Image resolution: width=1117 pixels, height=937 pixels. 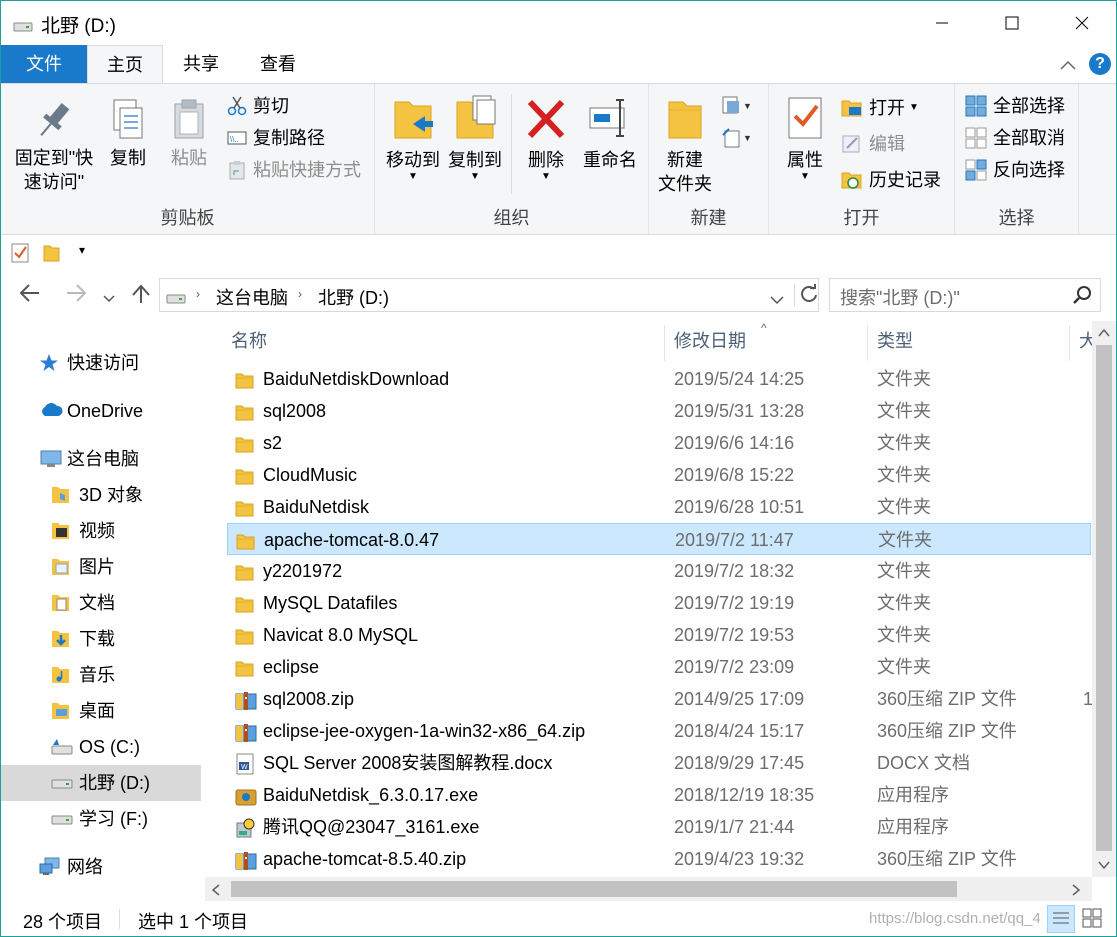 I want to click on vertical-scrollbar, so click(x=1104, y=599).